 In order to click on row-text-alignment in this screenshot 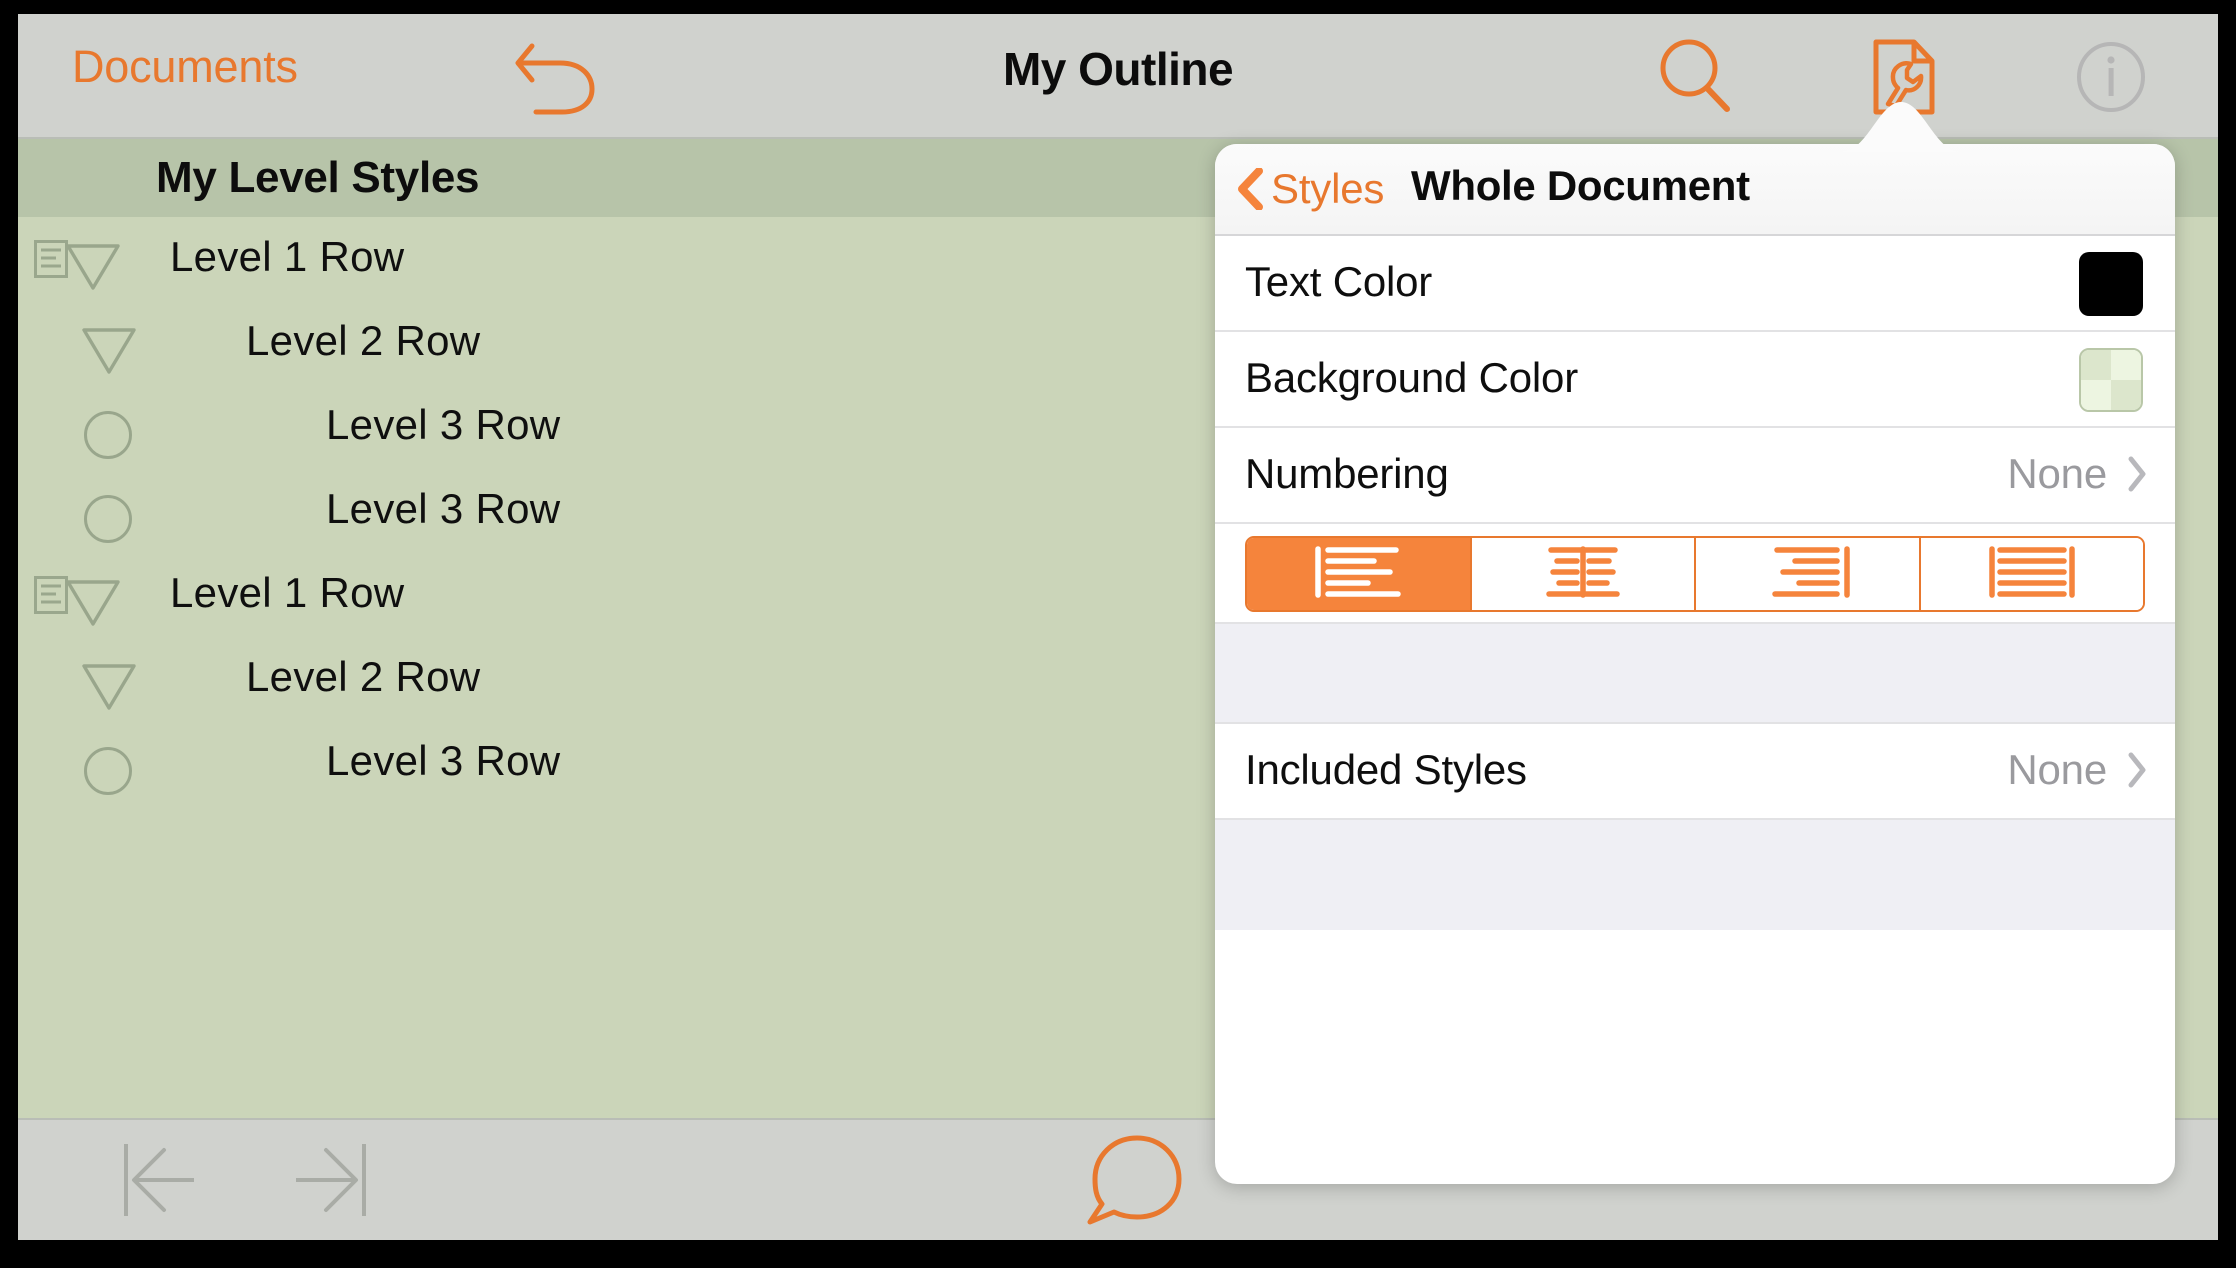, I will do `click(1695, 574)`.